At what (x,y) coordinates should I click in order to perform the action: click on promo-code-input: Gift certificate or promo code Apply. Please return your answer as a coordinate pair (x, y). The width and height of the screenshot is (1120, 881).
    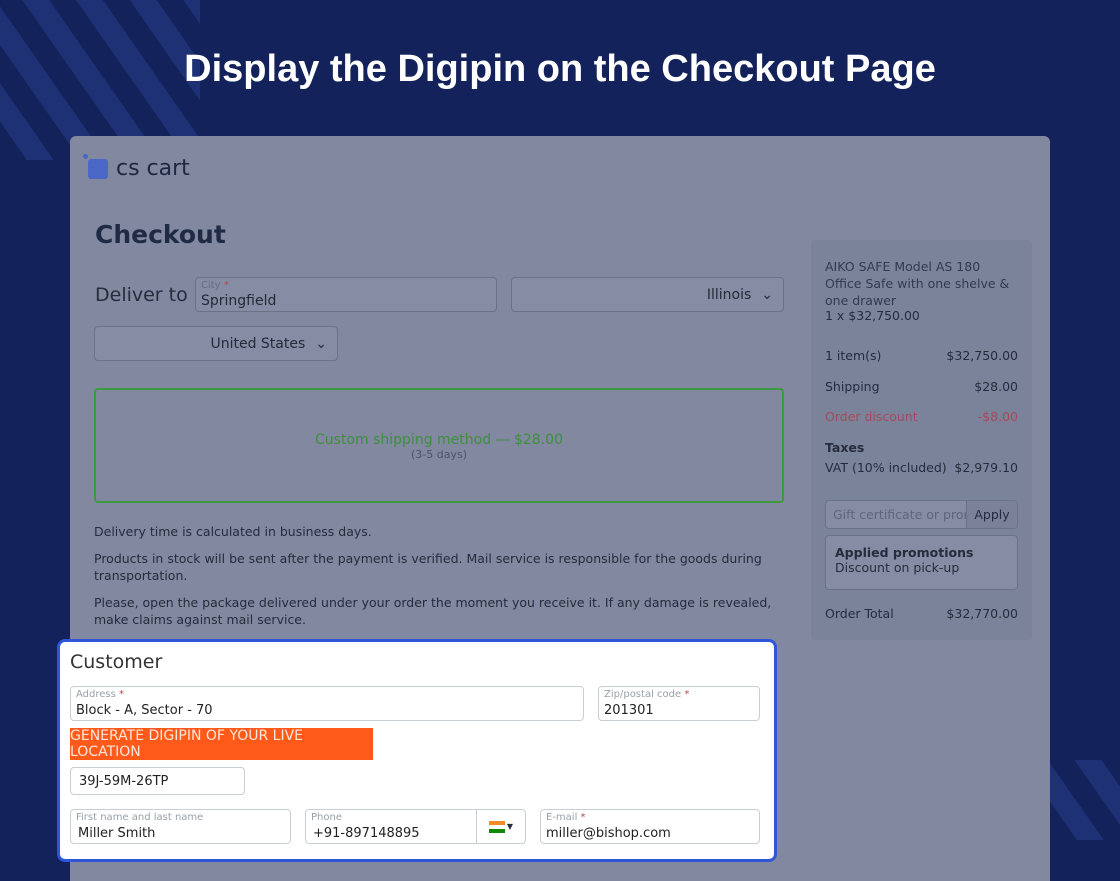
    Looking at the image, I should click on (921, 514).